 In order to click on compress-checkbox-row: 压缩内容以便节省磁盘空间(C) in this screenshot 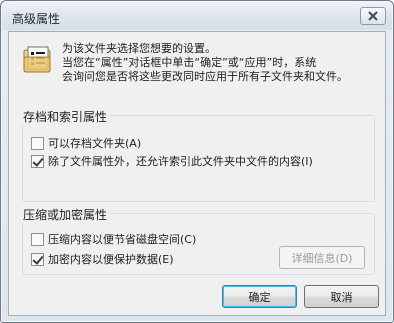, I will do `click(113, 239)`.